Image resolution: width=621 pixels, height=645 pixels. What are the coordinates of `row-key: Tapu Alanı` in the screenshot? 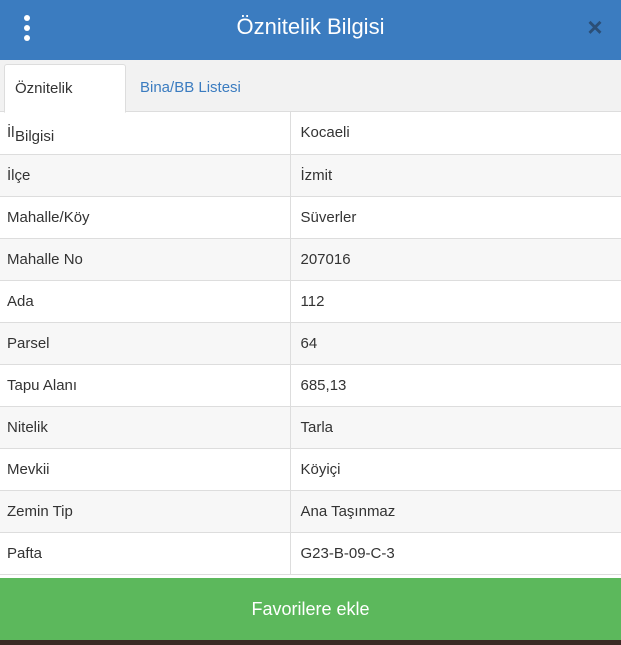 It's located at (145, 385).